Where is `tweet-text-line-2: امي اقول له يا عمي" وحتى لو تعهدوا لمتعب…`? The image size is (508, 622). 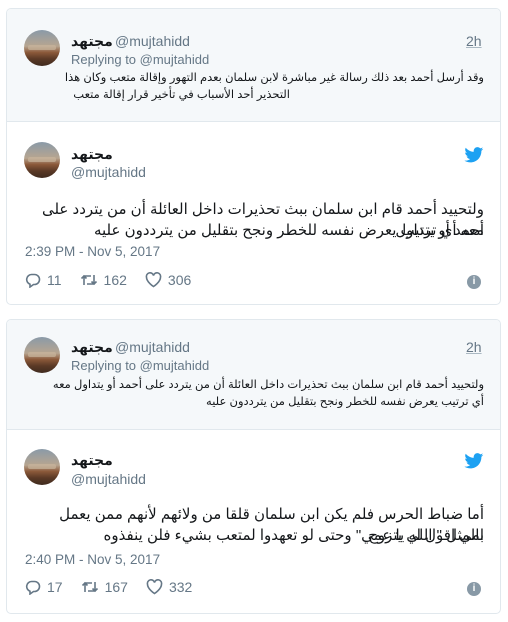 tweet-text-line-2: امي اقول له يا عمي" وحتى لو تعهدوا لمتعب… is located at coordinates (293, 535).